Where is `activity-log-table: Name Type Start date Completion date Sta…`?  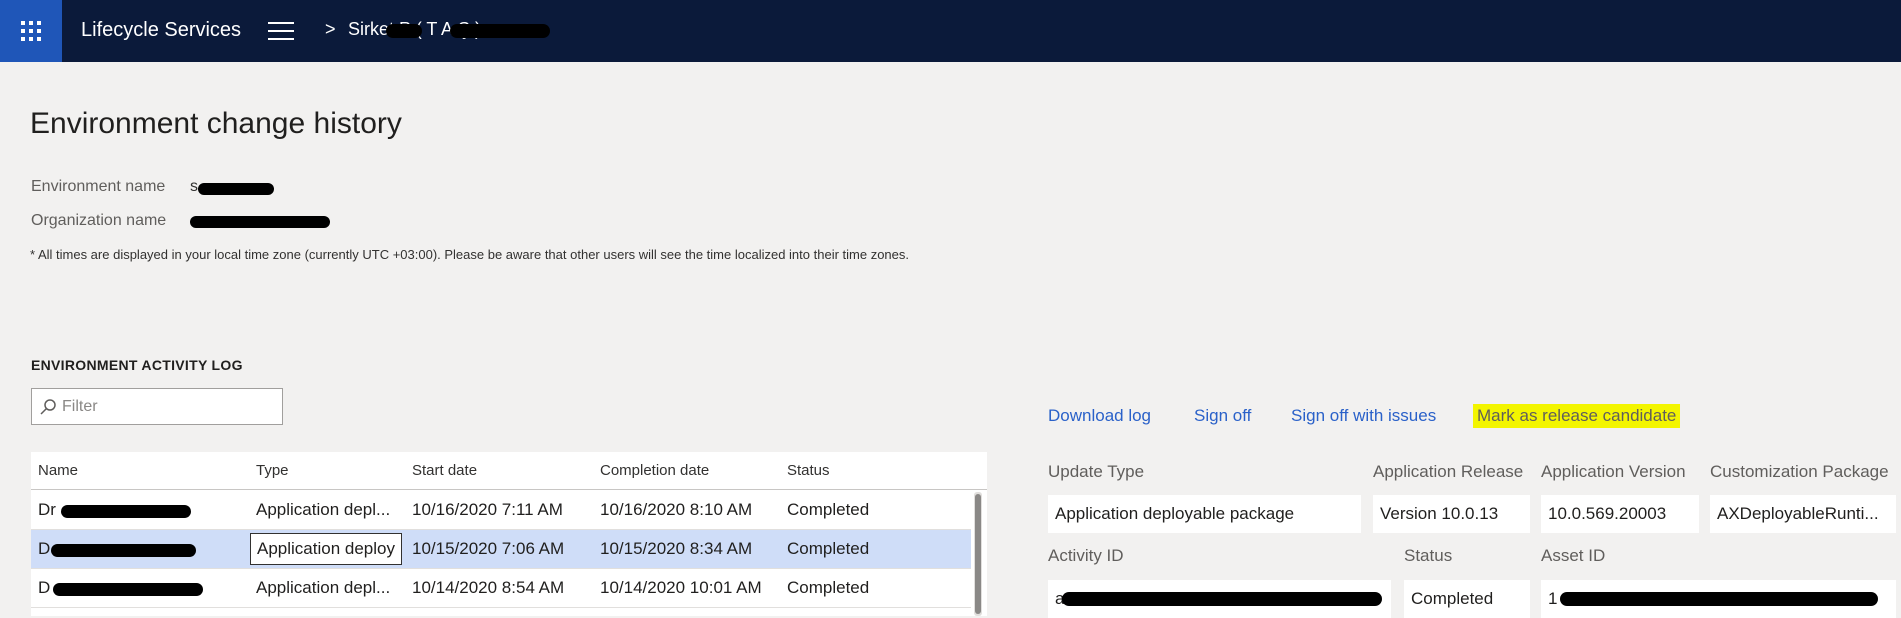
activity-log-table: Name Type Start date Completion date Sta… is located at coordinates (509, 534).